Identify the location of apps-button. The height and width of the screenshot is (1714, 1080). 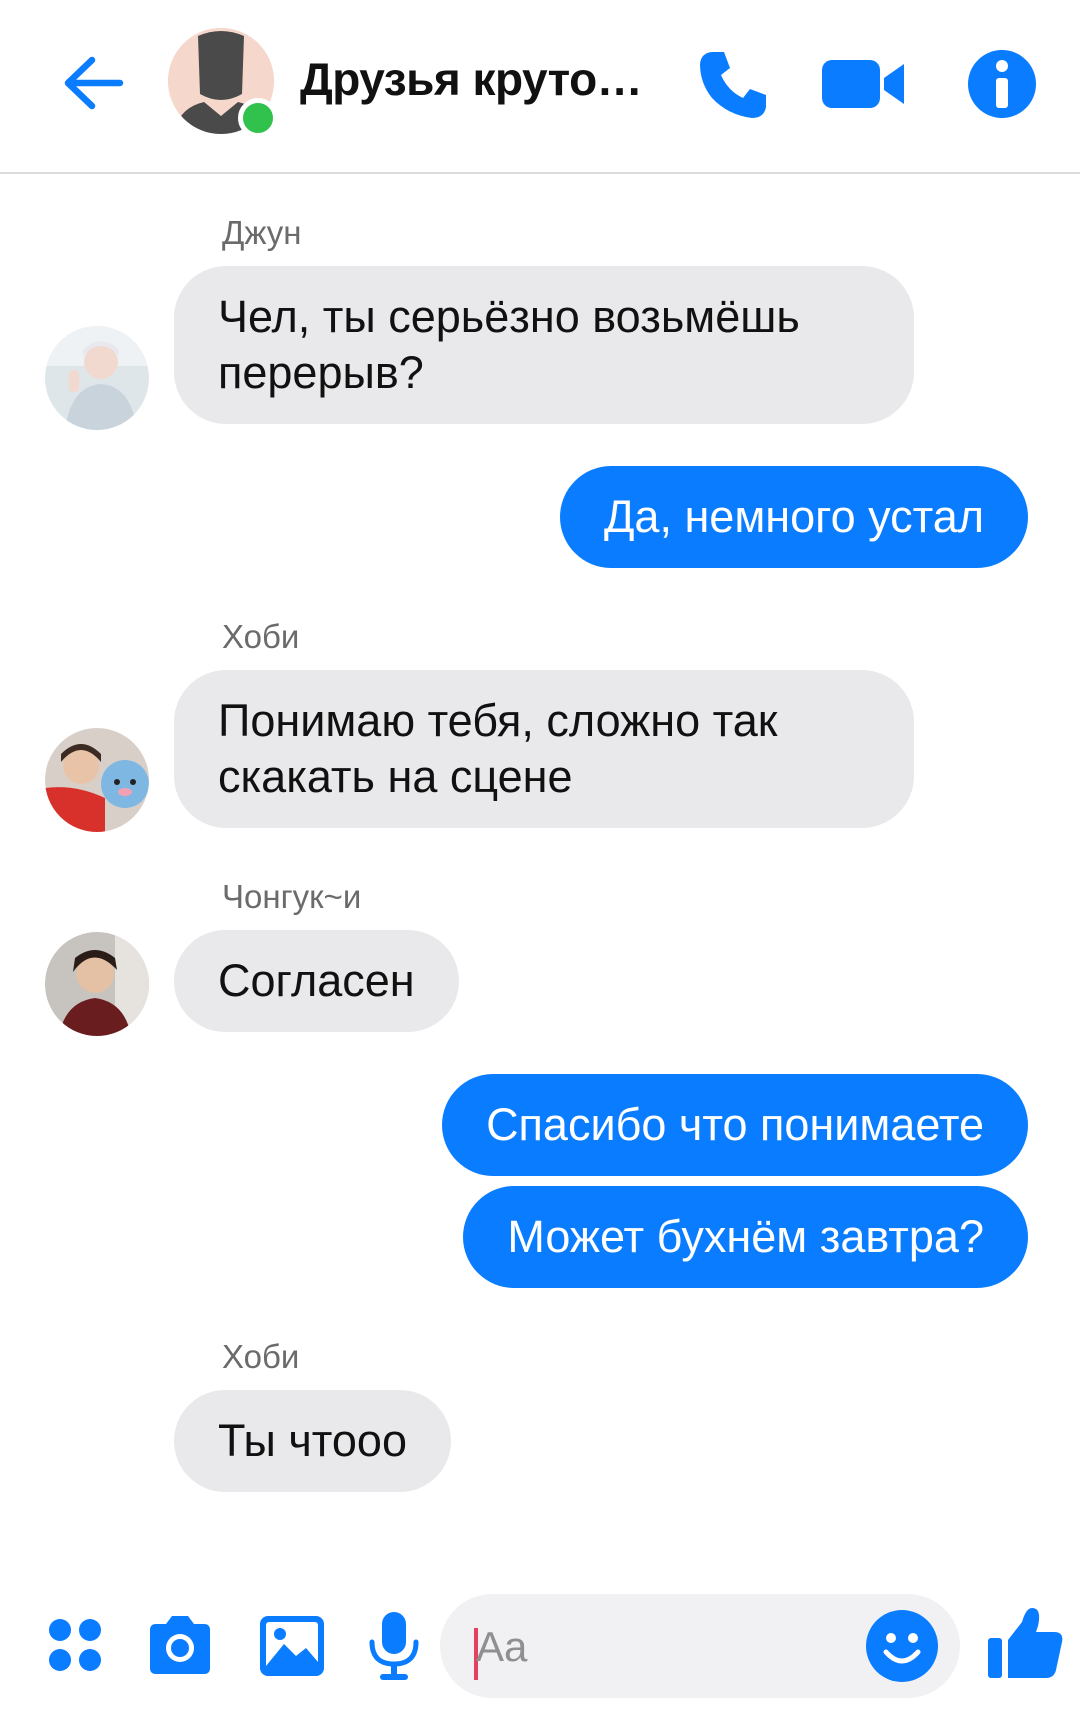
(76, 1646).